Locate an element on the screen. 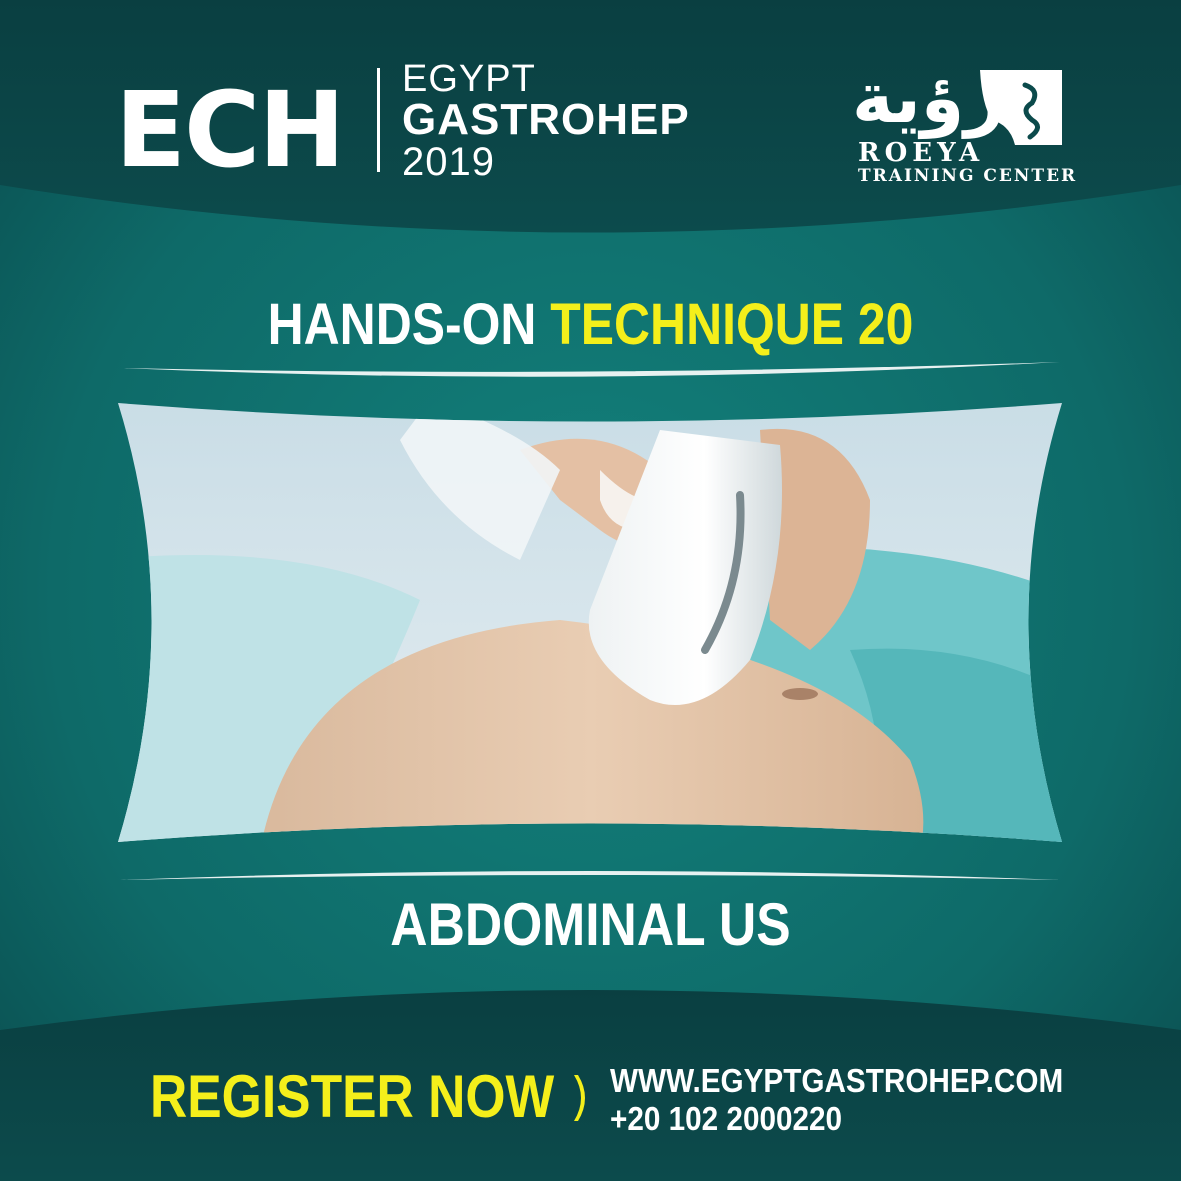  headline: HANDS-ON TECHNIQUE 20 is located at coordinates (591, 325).